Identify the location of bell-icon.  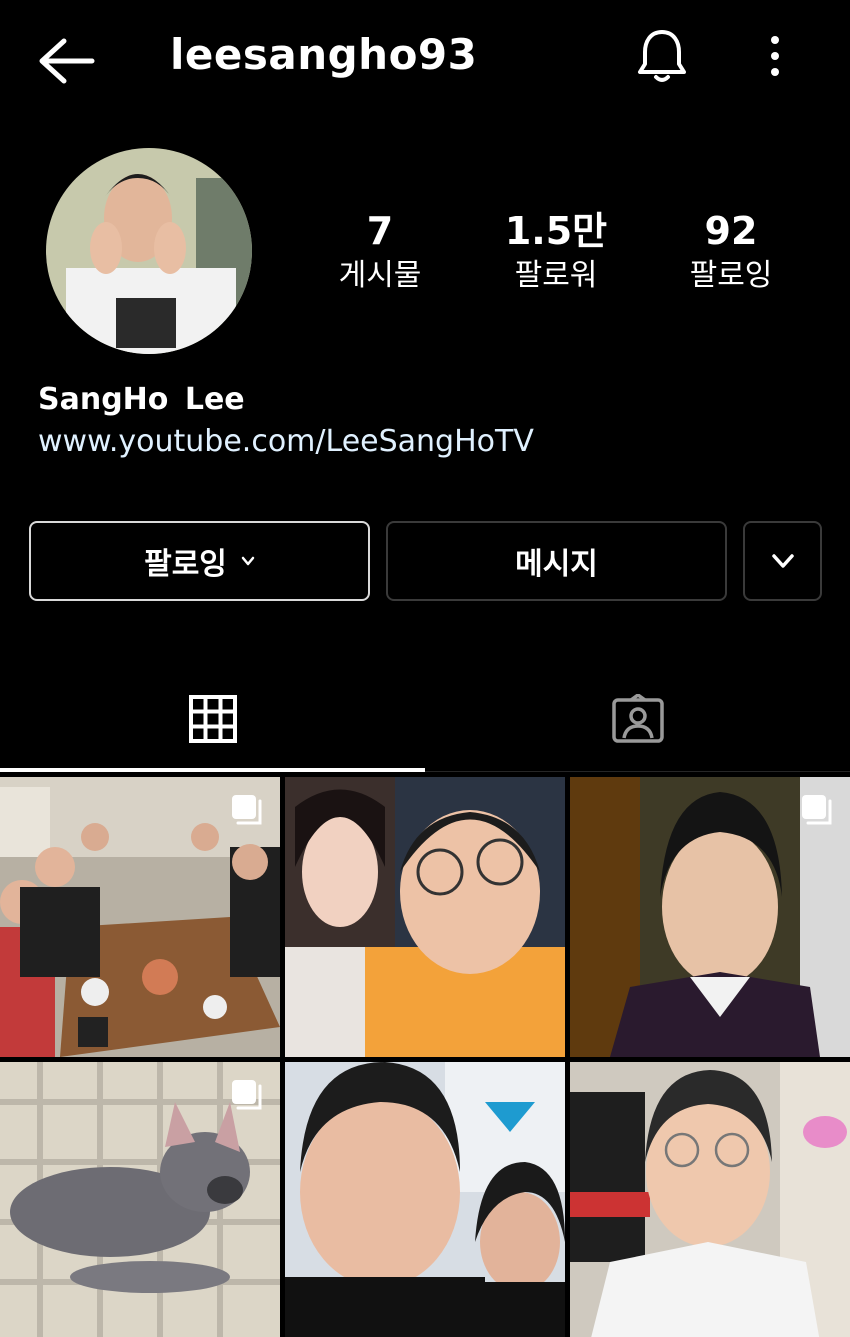
(662, 56).